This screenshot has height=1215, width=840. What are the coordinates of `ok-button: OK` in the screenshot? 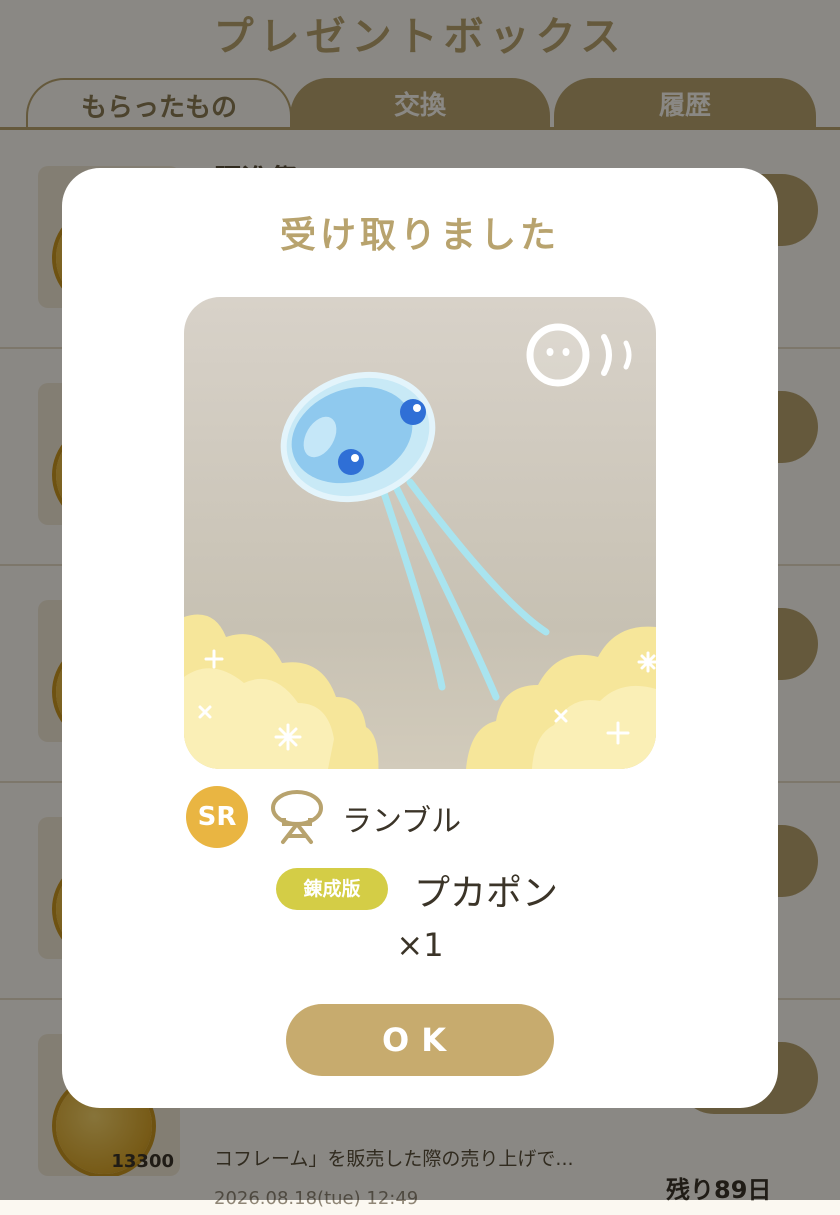 It's located at (420, 1040).